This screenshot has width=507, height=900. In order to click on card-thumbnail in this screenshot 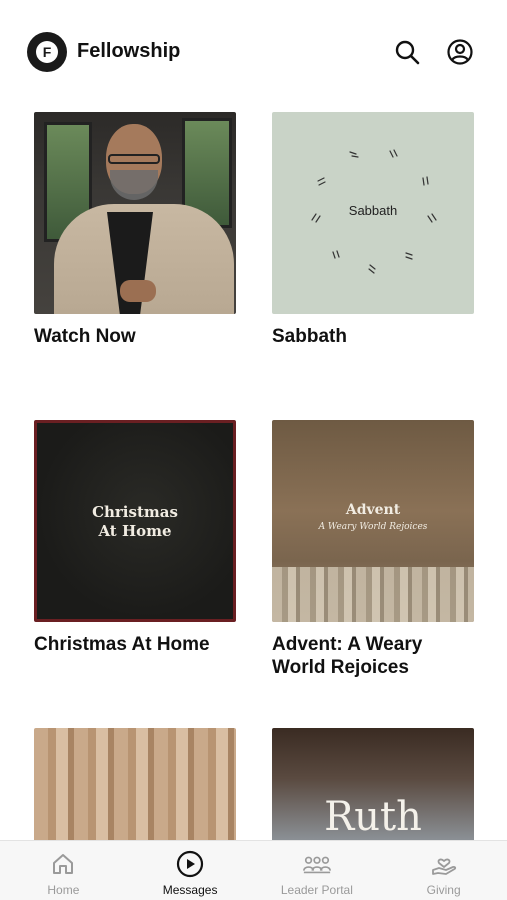, I will do `click(135, 213)`.